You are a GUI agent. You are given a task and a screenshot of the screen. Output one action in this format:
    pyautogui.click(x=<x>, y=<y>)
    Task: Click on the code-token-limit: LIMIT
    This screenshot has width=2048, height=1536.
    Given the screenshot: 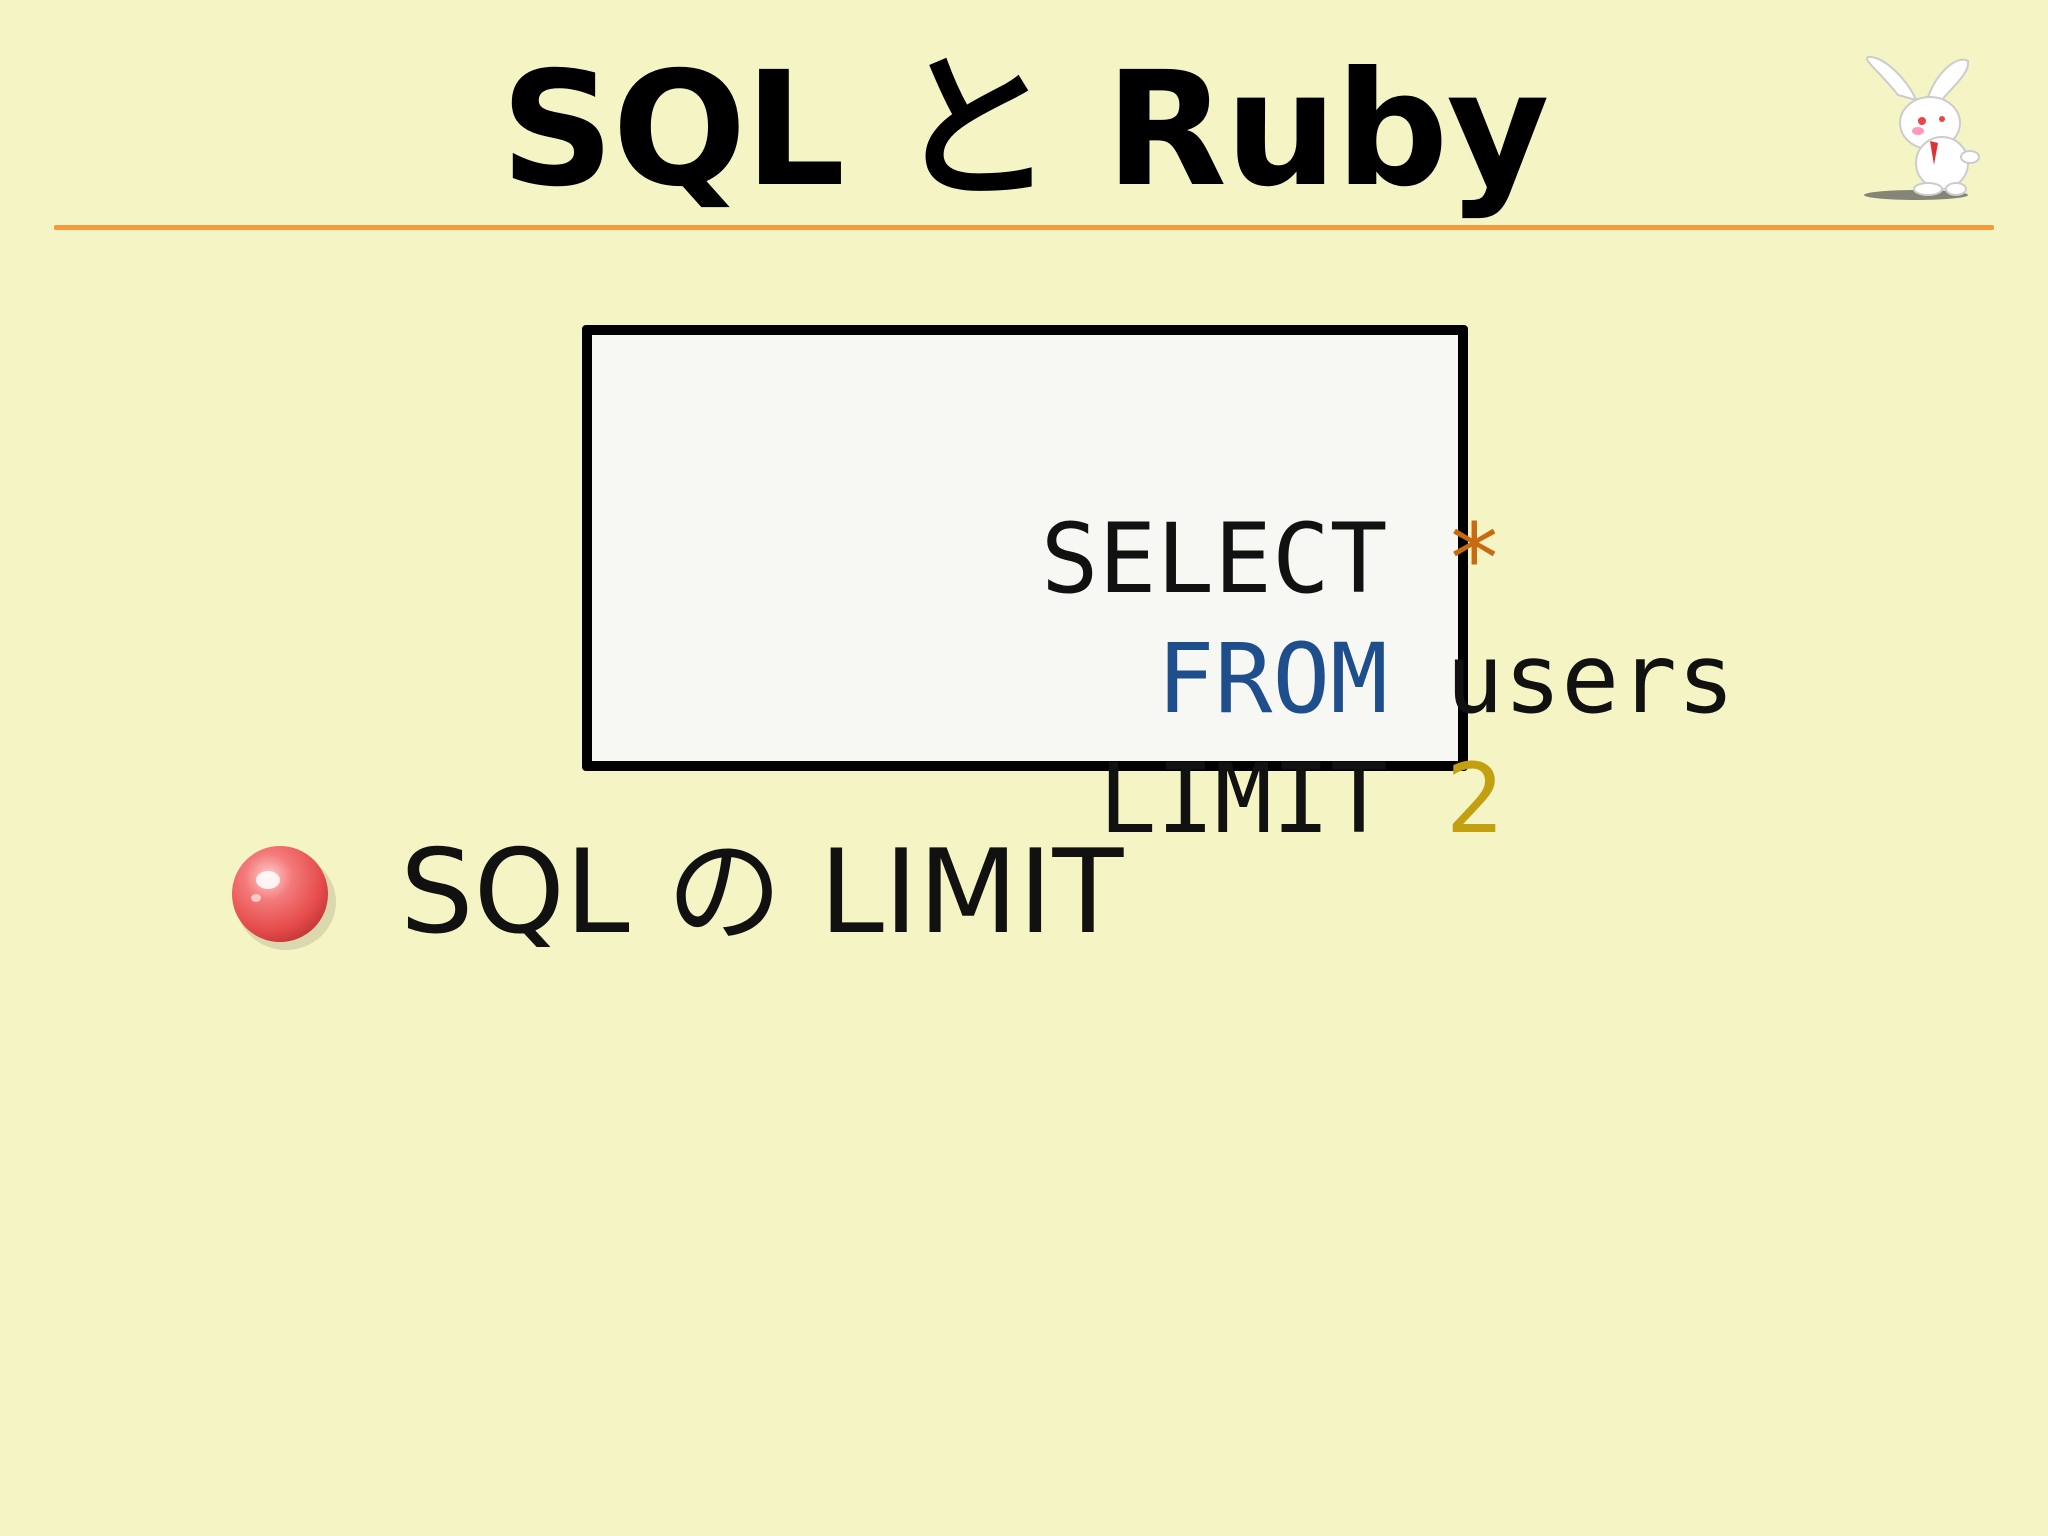 What is the action you would take?
    pyautogui.click(x=1243, y=799)
    